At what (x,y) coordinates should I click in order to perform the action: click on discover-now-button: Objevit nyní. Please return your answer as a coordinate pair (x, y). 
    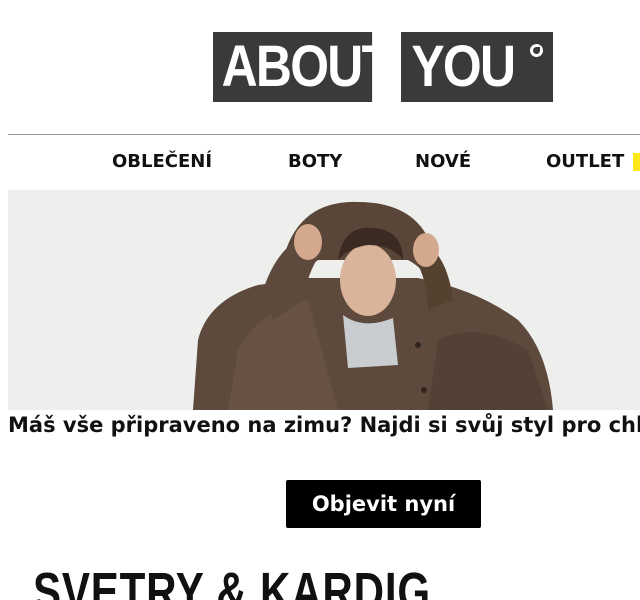
    Looking at the image, I should click on (383, 504).